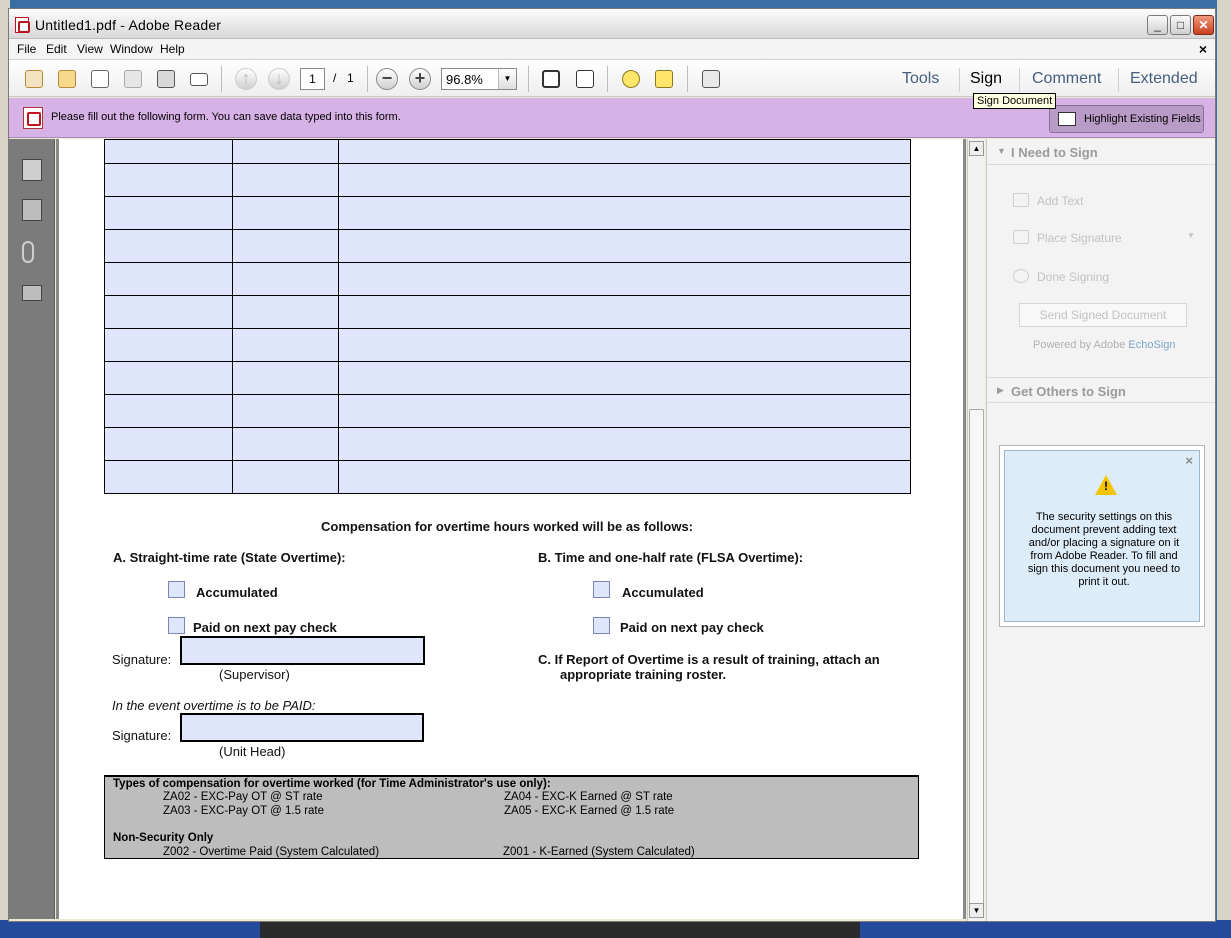 The height and width of the screenshot is (938, 1231). What do you see at coordinates (176, 589) in the screenshot?
I see `a-accumulated-checkbox` at bounding box center [176, 589].